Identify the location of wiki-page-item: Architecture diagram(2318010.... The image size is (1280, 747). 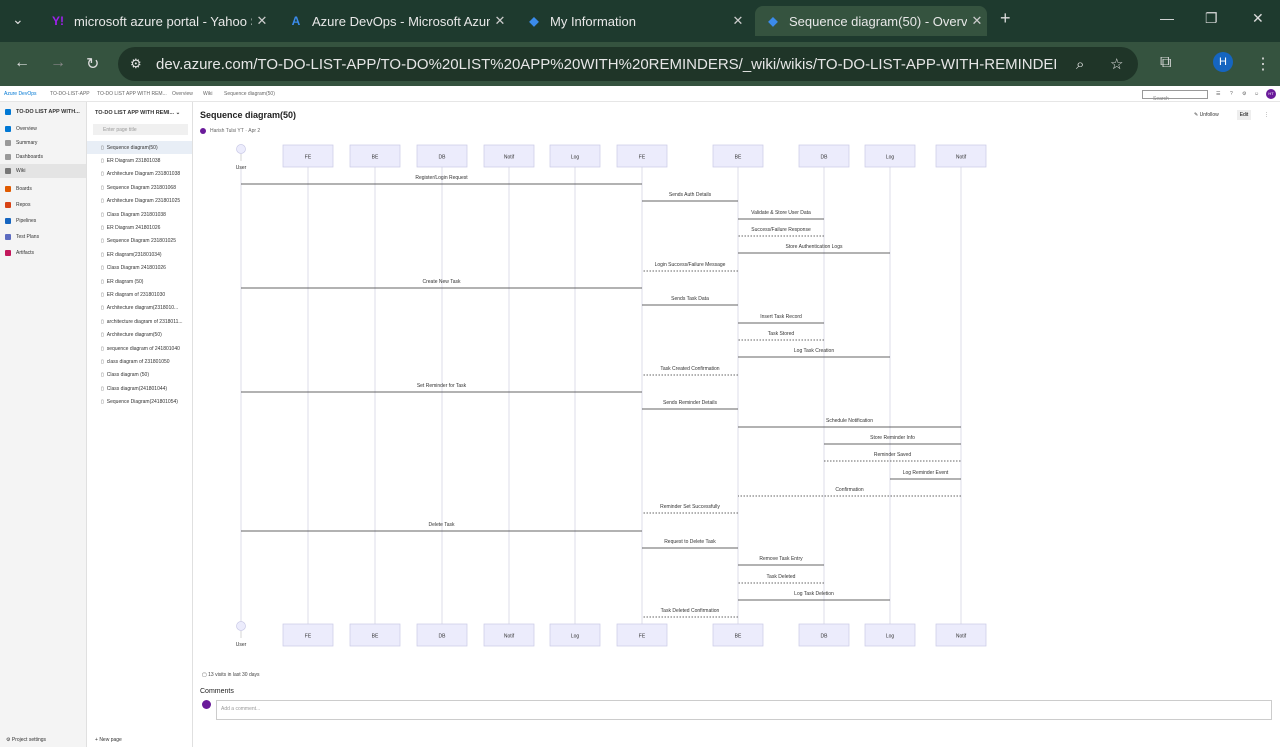
(139, 308).